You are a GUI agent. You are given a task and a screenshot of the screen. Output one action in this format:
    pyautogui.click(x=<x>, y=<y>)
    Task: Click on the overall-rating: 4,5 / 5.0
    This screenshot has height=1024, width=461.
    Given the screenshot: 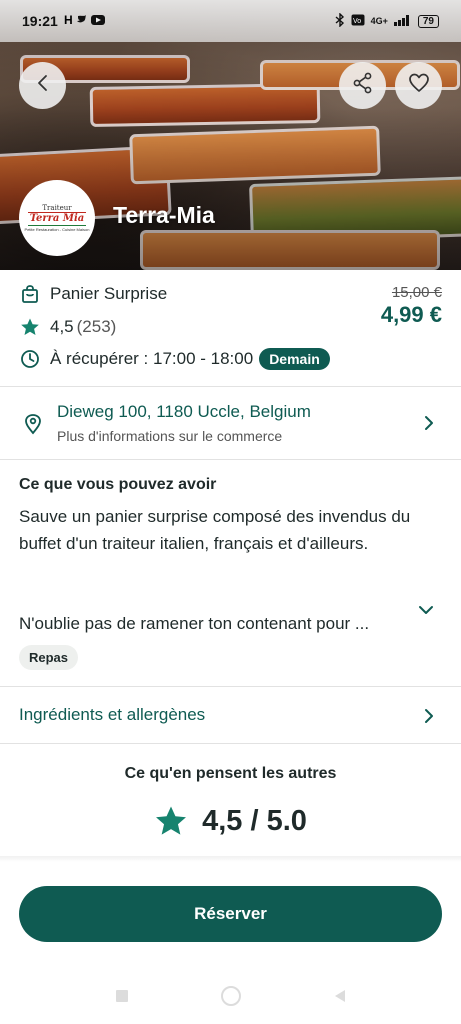 What is the action you would take?
    pyautogui.click(x=230, y=821)
    